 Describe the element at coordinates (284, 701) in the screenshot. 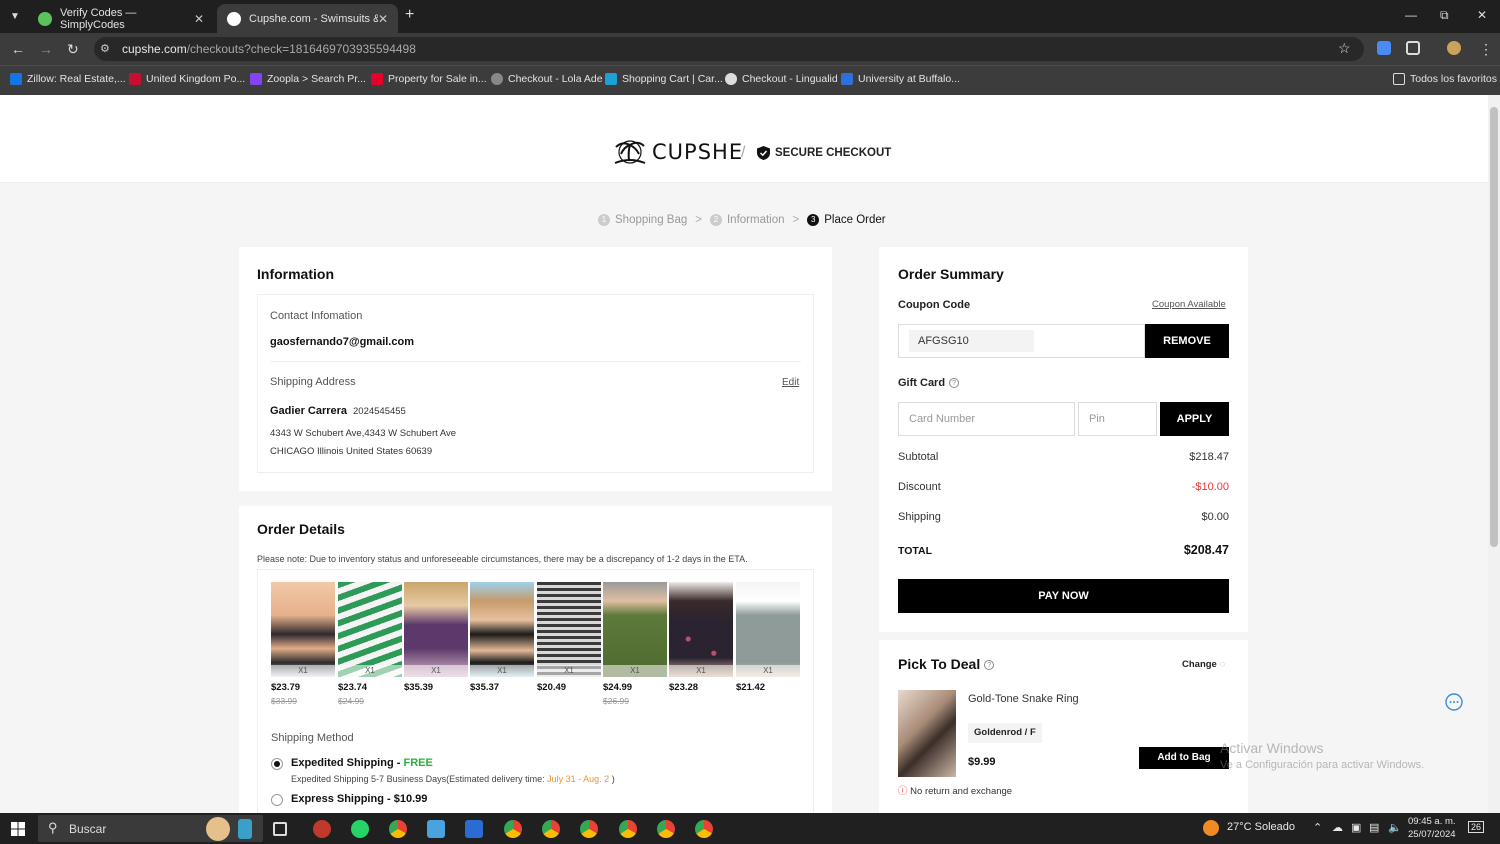

I see `product-old-price: $33.99` at that location.